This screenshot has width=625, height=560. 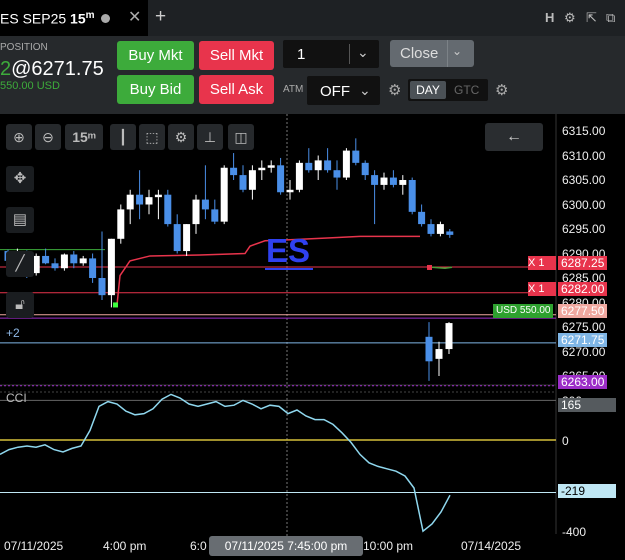 I want to click on properties-gear-icon: ⚙, so click(x=181, y=137).